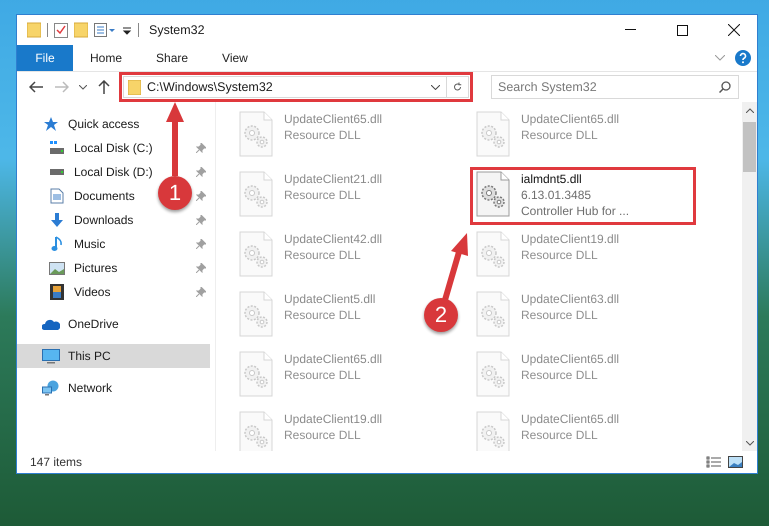 The width and height of the screenshot is (769, 526). Describe the element at coordinates (750, 110) in the screenshot. I see `scroll-up-icon` at that location.